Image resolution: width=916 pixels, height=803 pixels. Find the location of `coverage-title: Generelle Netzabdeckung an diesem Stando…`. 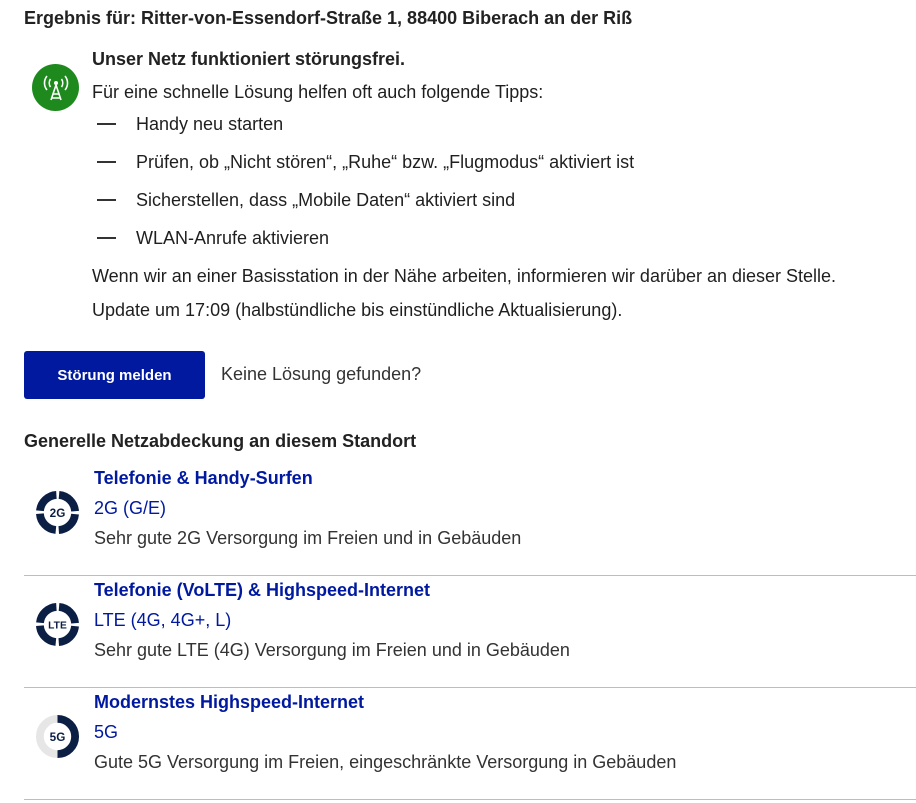

coverage-title: Generelle Netzabdeckung an diesem Stando… is located at coordinates (220, 441).